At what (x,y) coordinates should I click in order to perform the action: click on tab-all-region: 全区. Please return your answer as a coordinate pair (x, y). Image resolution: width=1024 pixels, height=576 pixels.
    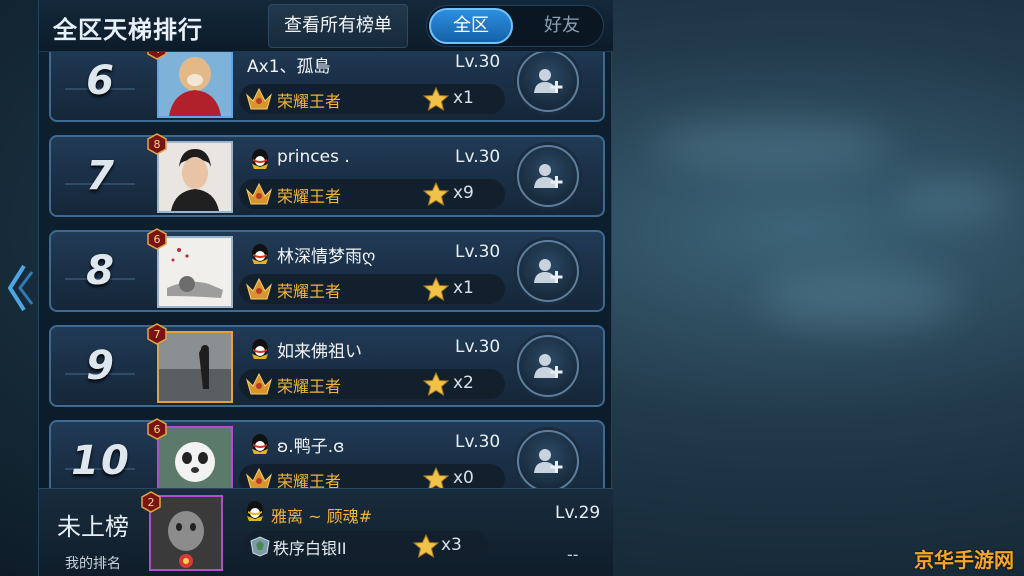
    Looking at the image, I should click on (471, 26).